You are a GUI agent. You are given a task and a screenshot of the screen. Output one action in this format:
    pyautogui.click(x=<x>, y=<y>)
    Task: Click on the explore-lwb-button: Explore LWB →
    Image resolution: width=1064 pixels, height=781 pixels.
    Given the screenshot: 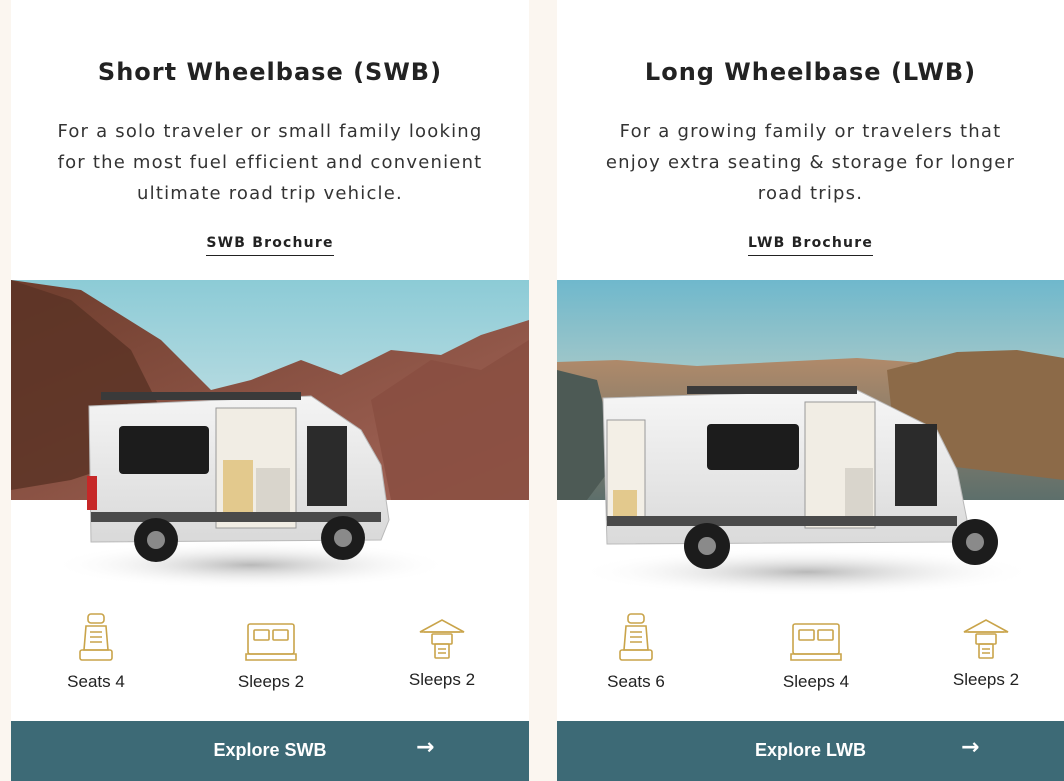 What is the action you would take?
    pyautogui.click(x=810, y=751)
    